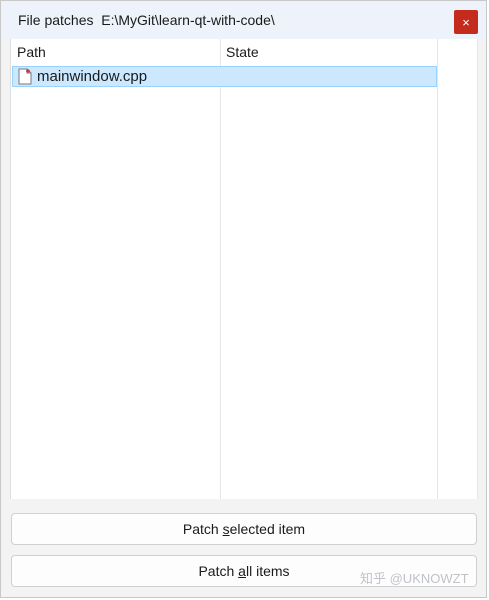 The image size is (489, 600). Describe the element at coordinates (414, 578) in the screenshot. I see `watermark: 知乎 @UKNOWZT` at that location.